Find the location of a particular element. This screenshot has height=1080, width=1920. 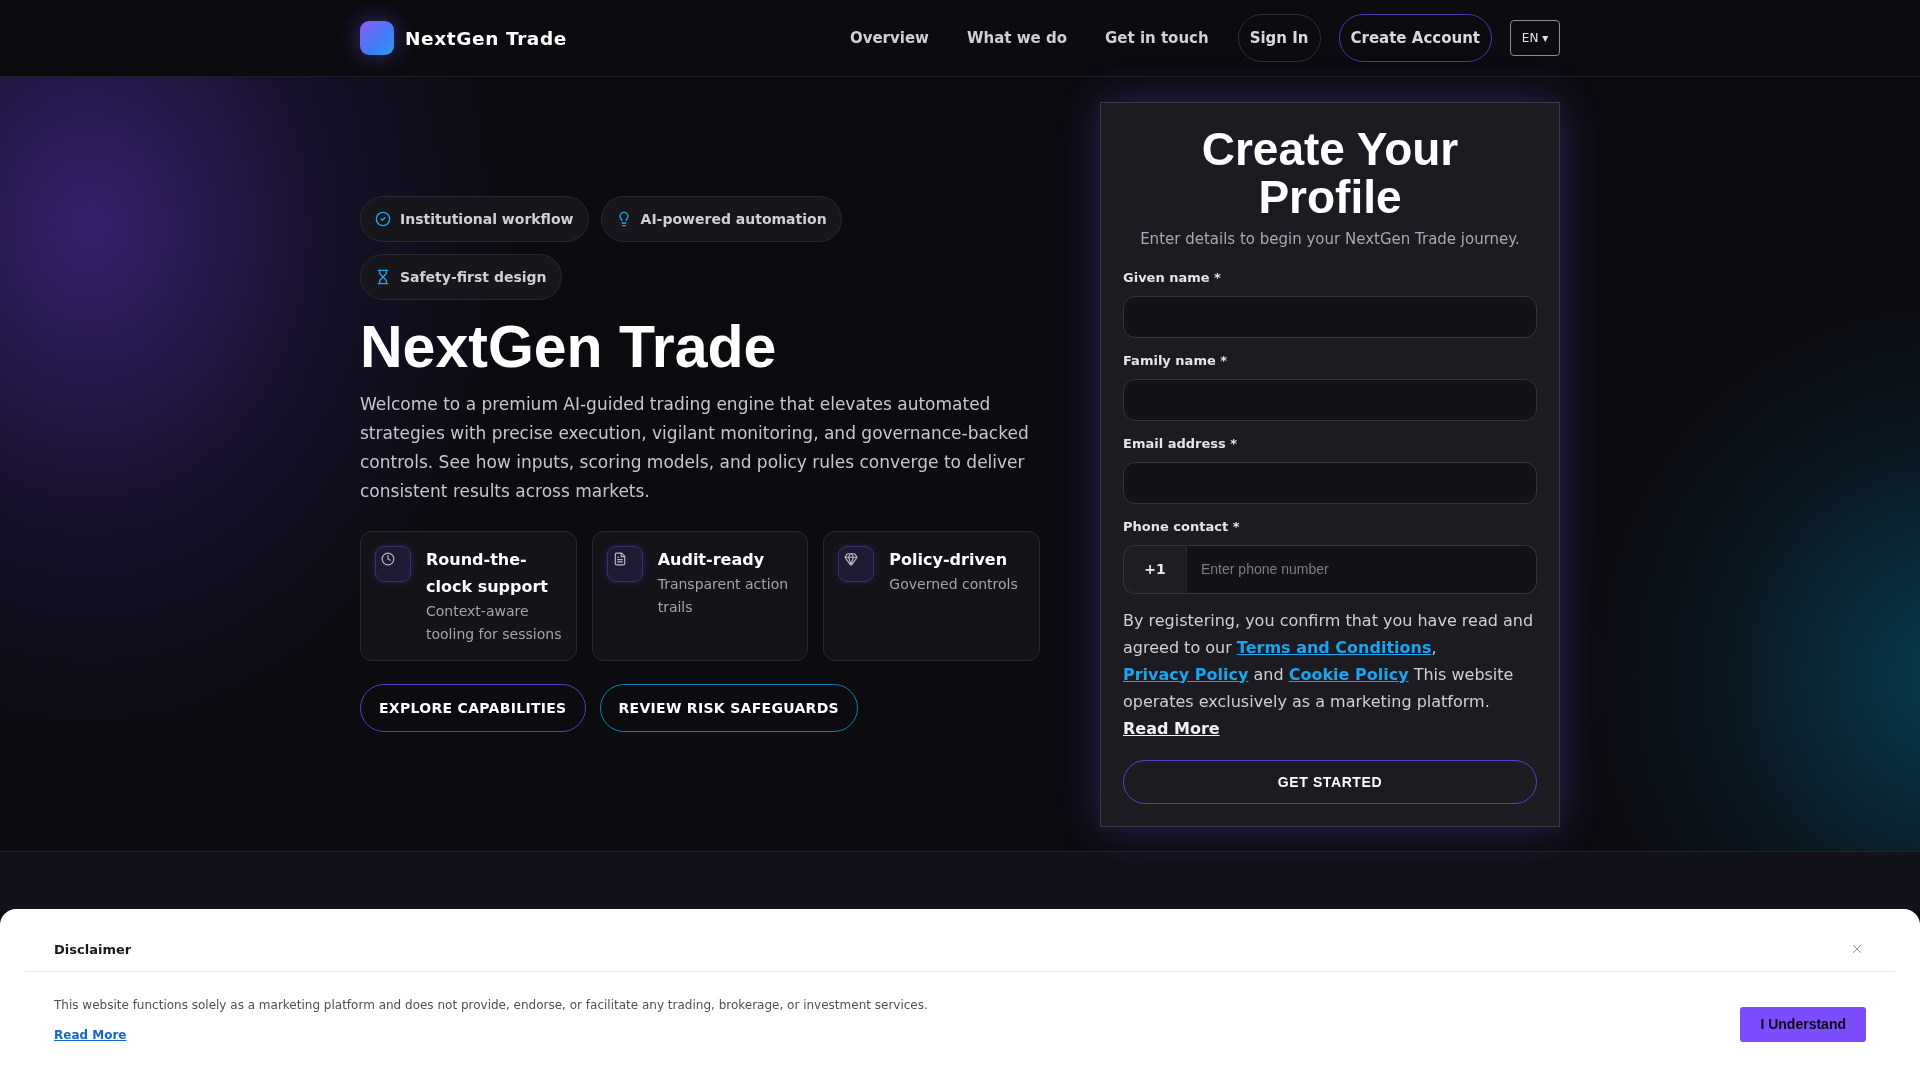

nav-link: Get in touch is located at coordinates (1157, 38).